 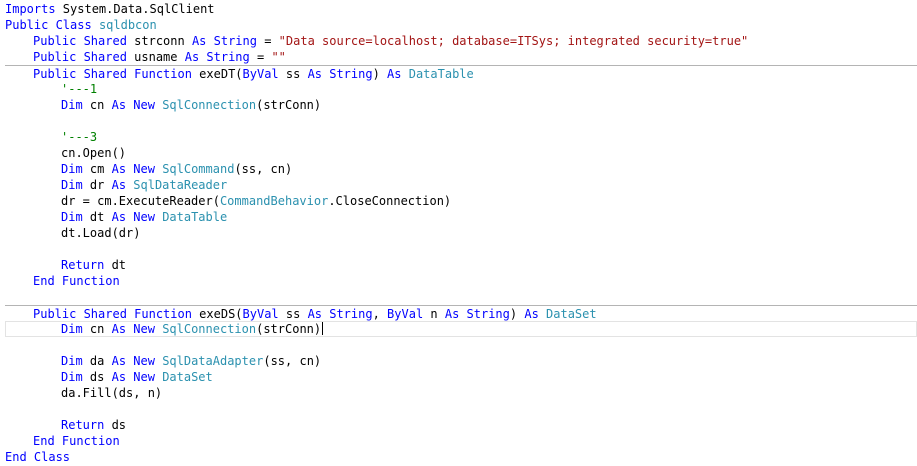 What do you see at coordinates (461, 153) in the screenshot?
I see `code-line: cn.Open()` at bounding box center [461, 153].